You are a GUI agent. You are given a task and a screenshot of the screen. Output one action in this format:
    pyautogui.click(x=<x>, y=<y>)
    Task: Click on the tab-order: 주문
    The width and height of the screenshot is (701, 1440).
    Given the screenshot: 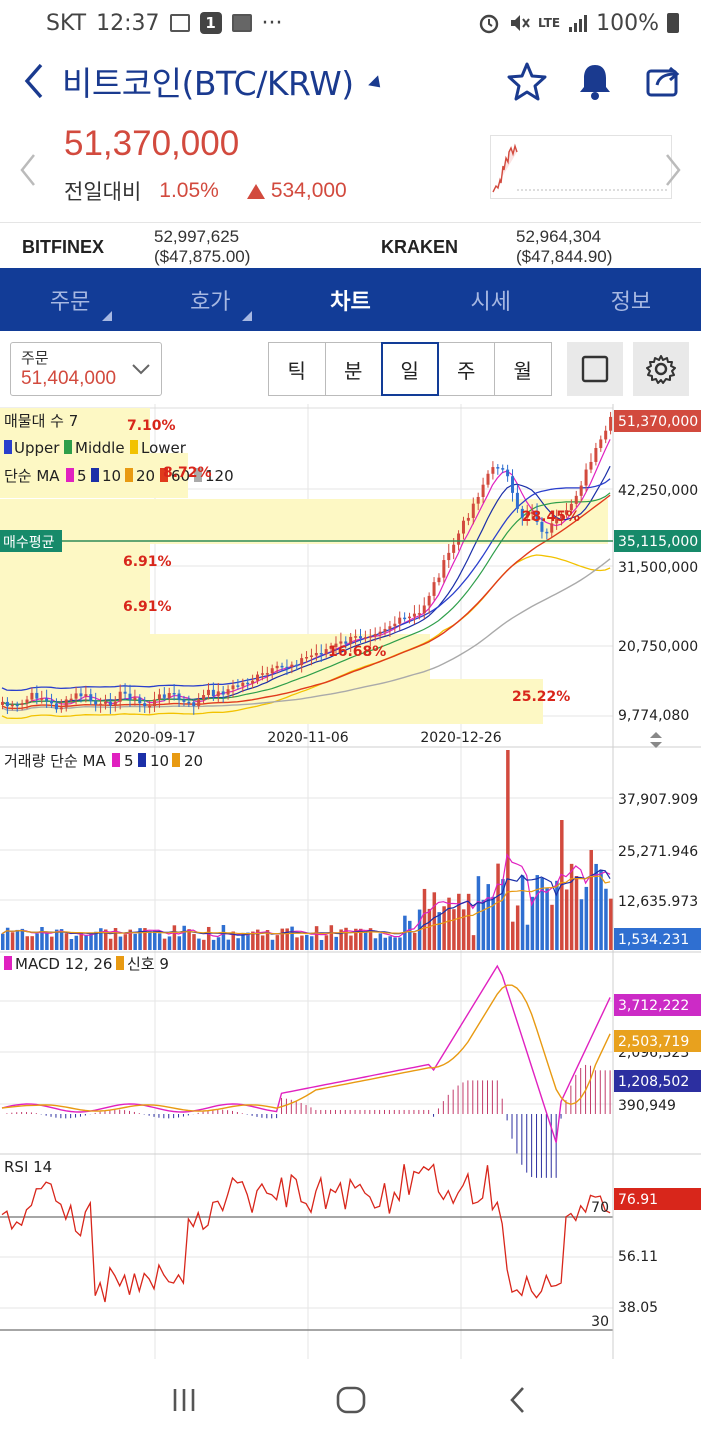 What is the action you would take?
    pyautogui.click(x=70, y=299)
    